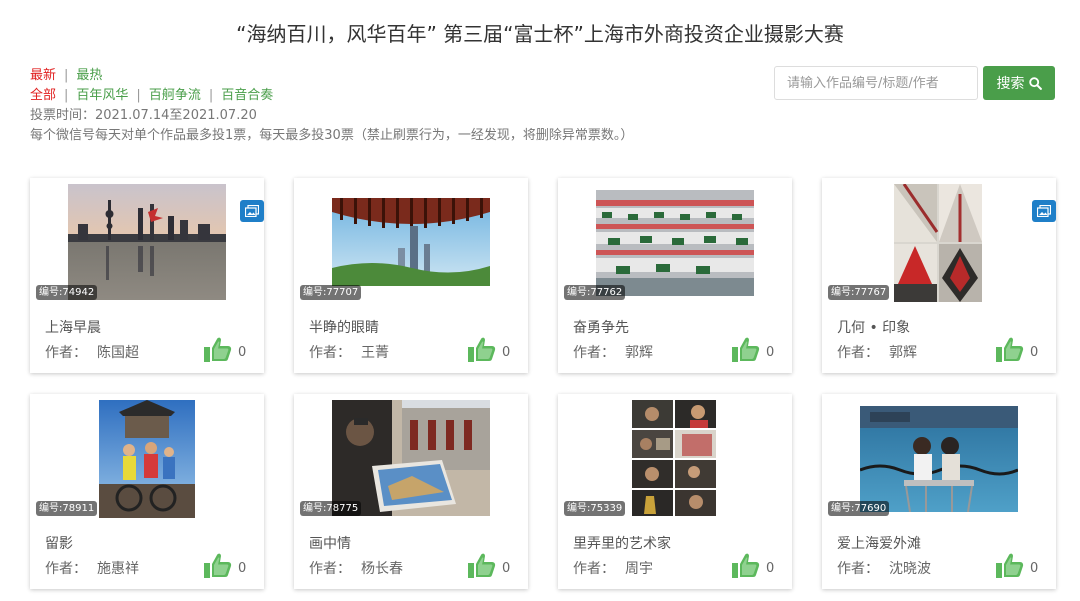 The image size is (1080, 601). What do you see at coordinates (859, 292) in the screenshot?
I see `work-id-badge: 编号:77767` at bounding box center [859, 292].